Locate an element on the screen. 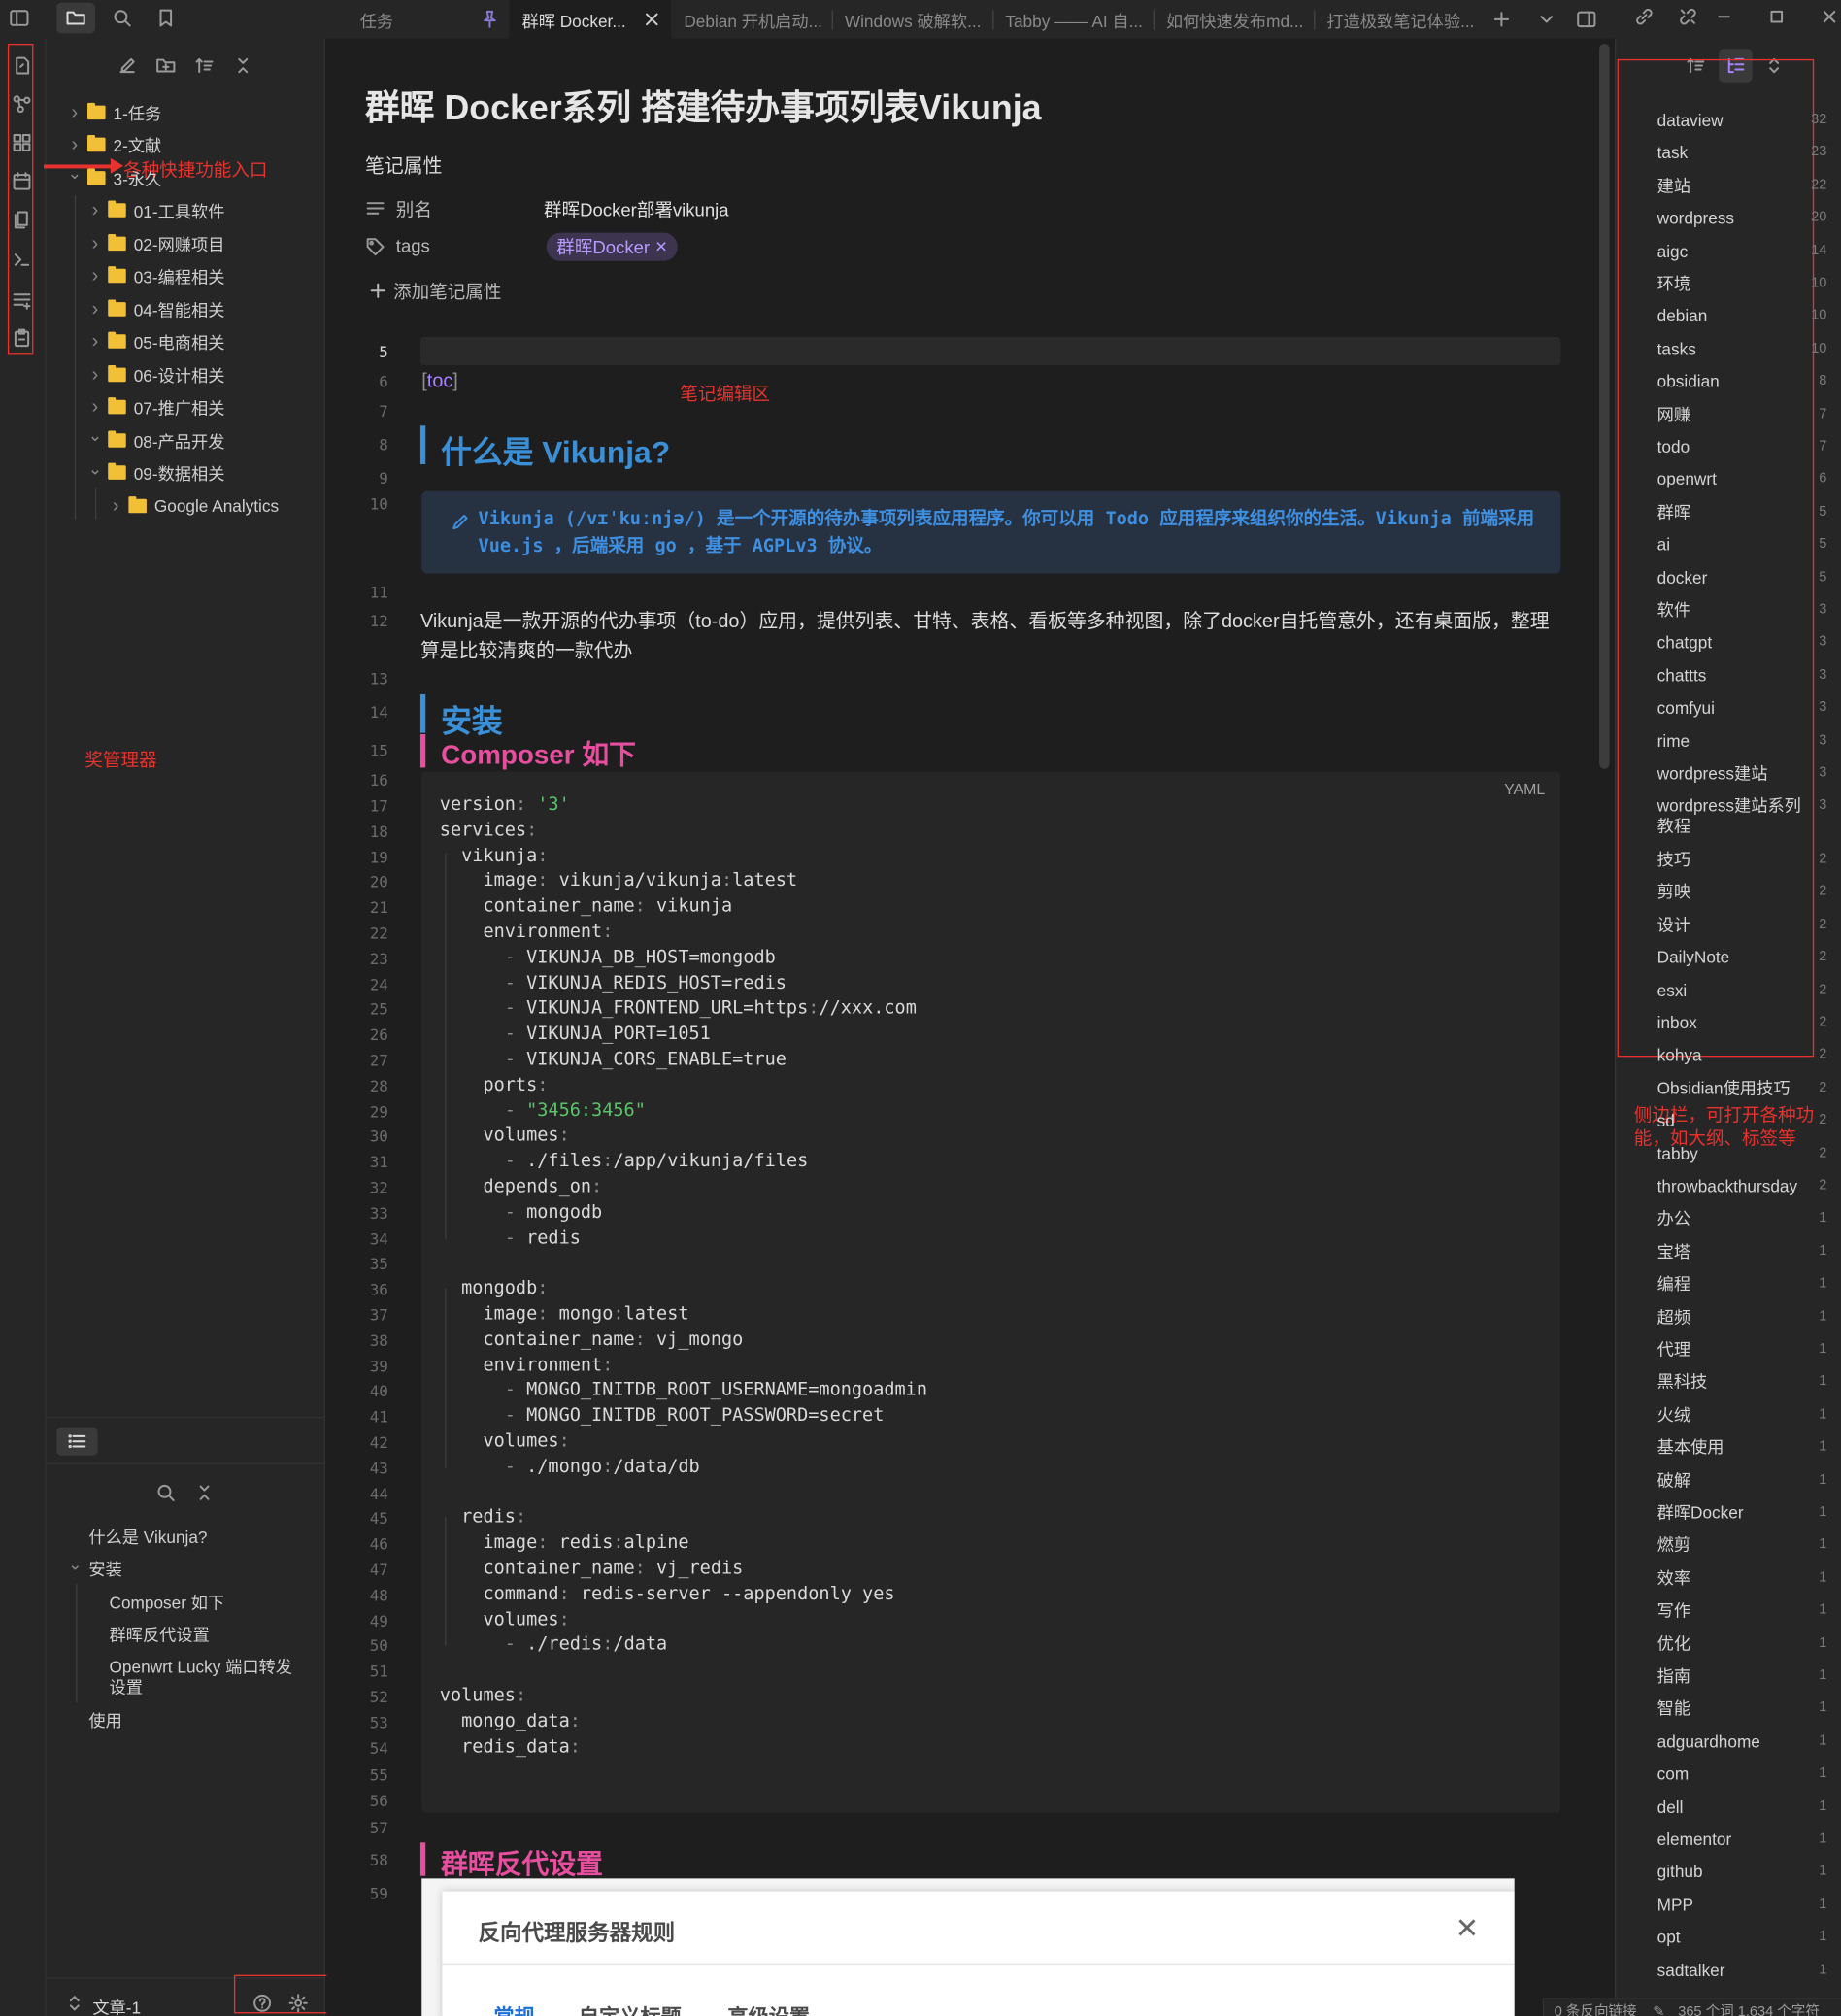 The width and height of the screenshot is (1841, 2016). tag-item: tasks is located at coordinates (1740, 349).